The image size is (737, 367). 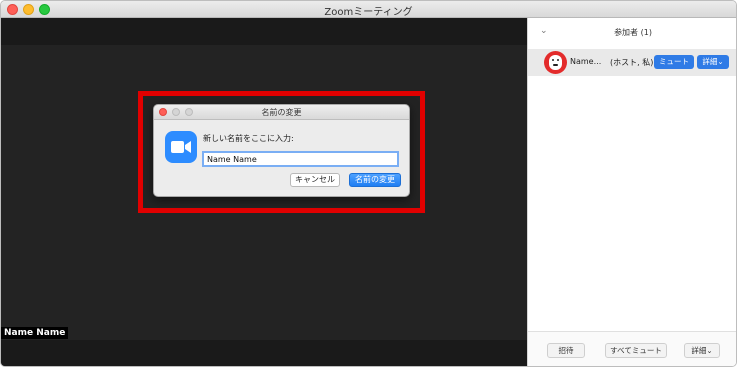 I want to click on participant-more-button: 詳細⌄, so click(x=713, y=62).